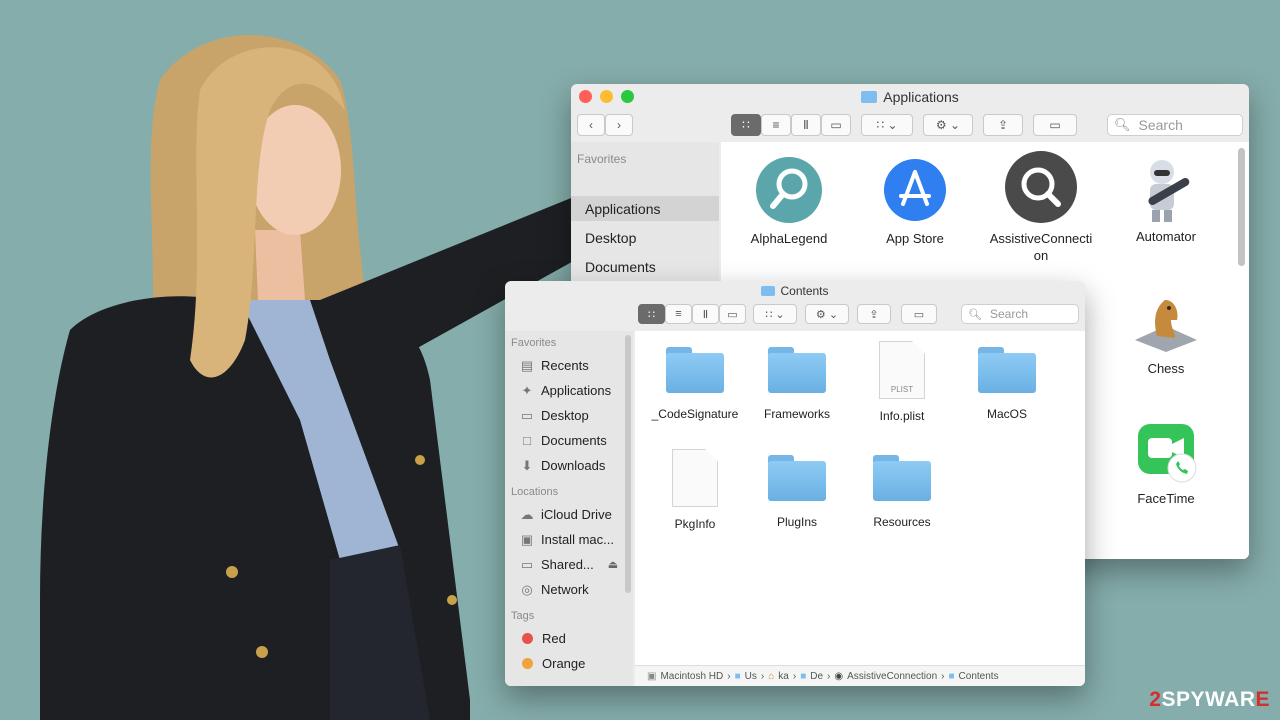 The height and width of the screenshot is (720, 1280). Describe the element at coordinates (569, 465) in the screenshot. I see `sidebar-item-downloads: ⬇ Downloads` at that location.